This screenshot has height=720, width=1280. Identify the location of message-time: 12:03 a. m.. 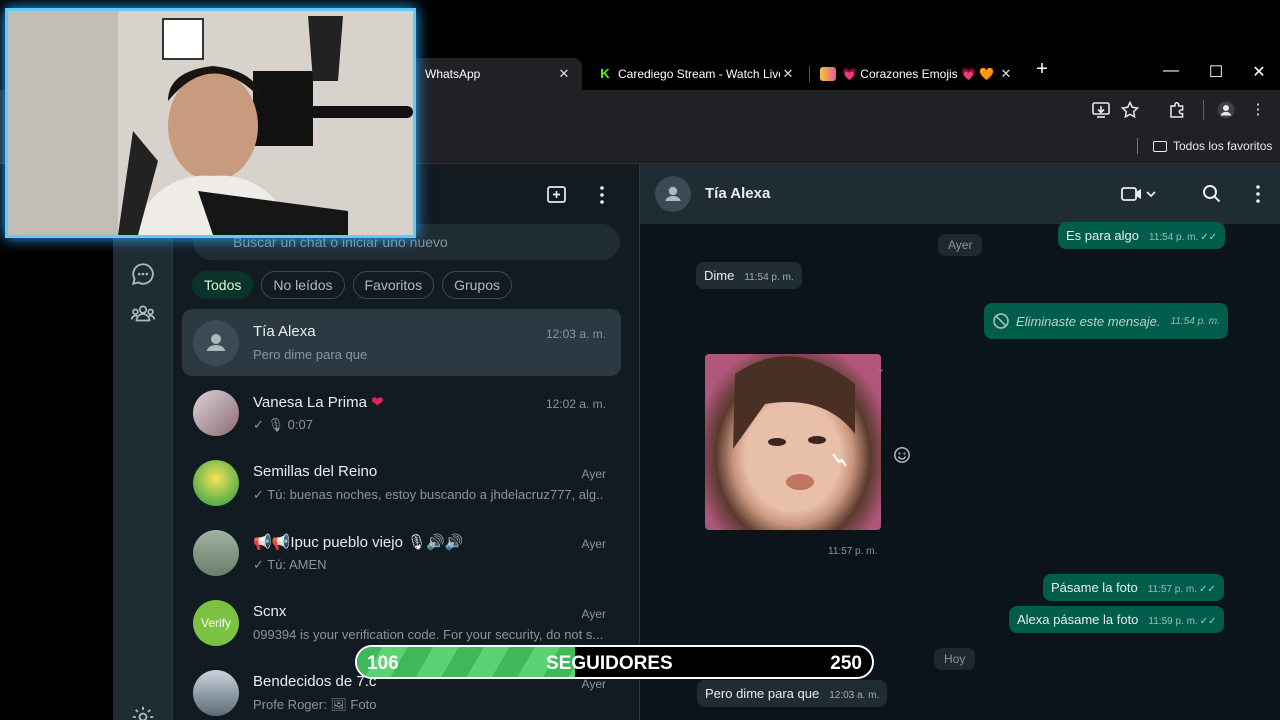
(854, 695).